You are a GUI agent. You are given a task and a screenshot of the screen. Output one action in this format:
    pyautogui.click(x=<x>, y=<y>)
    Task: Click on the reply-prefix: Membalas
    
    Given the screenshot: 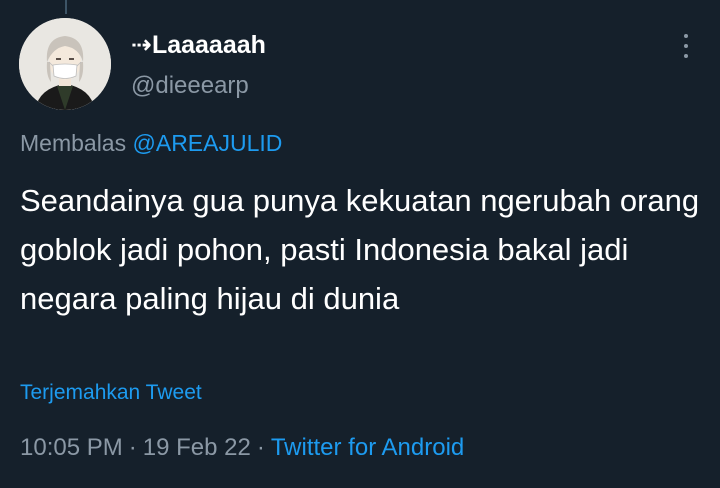 What is the action you would take?
    pyautogui.click(x=73, y=143)
    